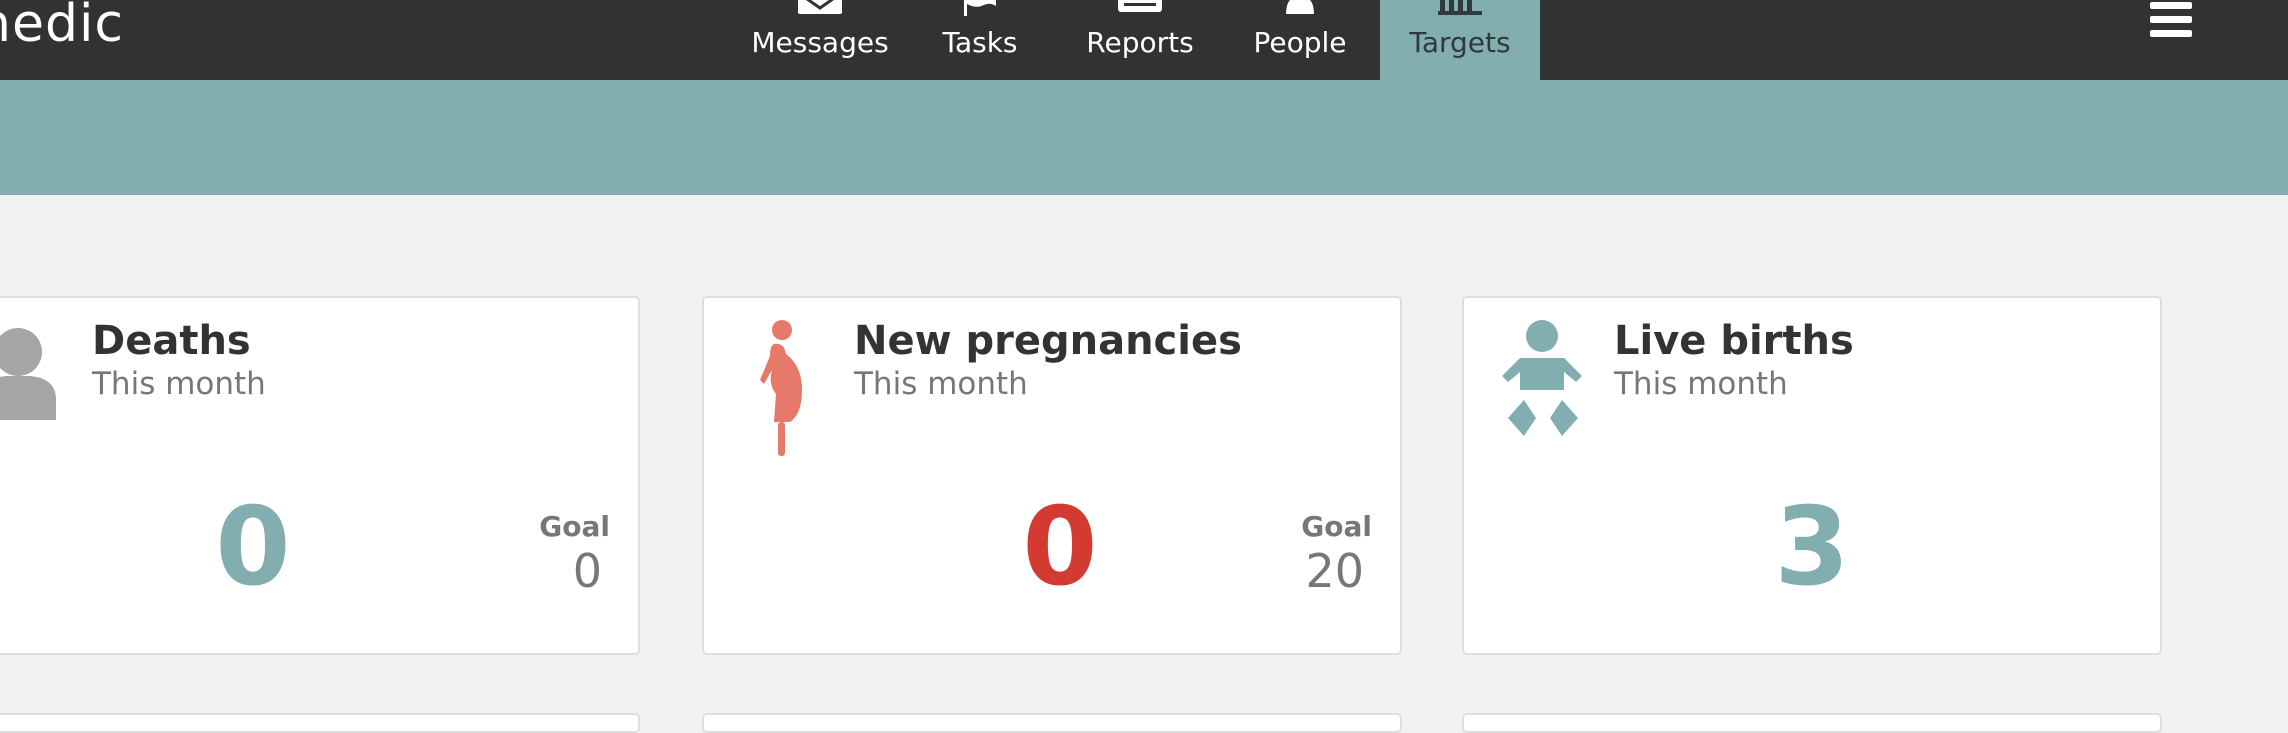  I want to click on target-value: 3, so click(1812, 547).